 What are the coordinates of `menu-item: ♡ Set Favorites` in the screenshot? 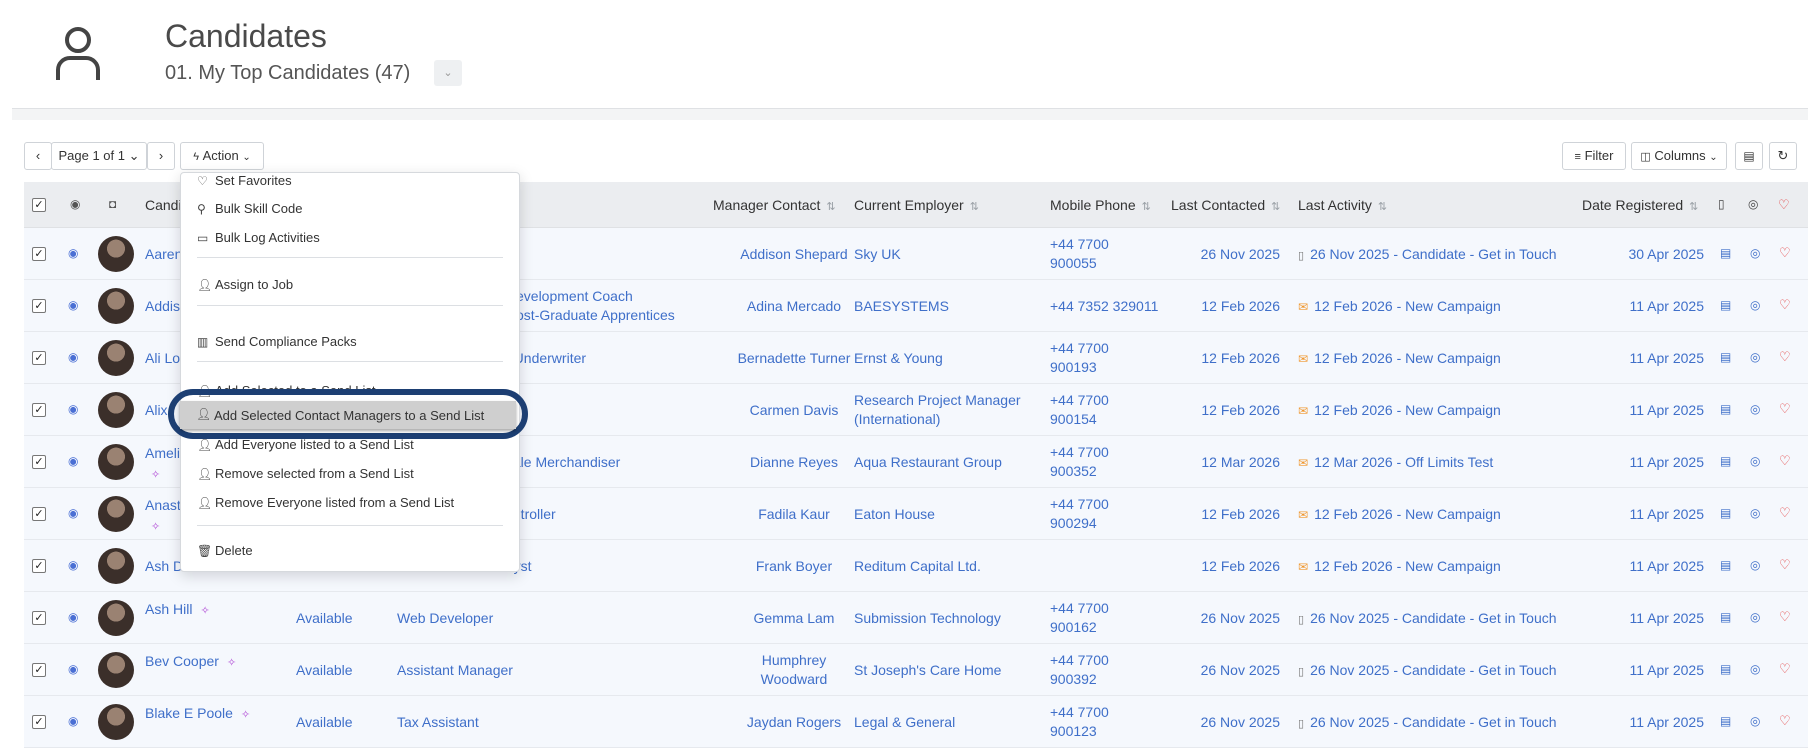 It's located at (350, 184).